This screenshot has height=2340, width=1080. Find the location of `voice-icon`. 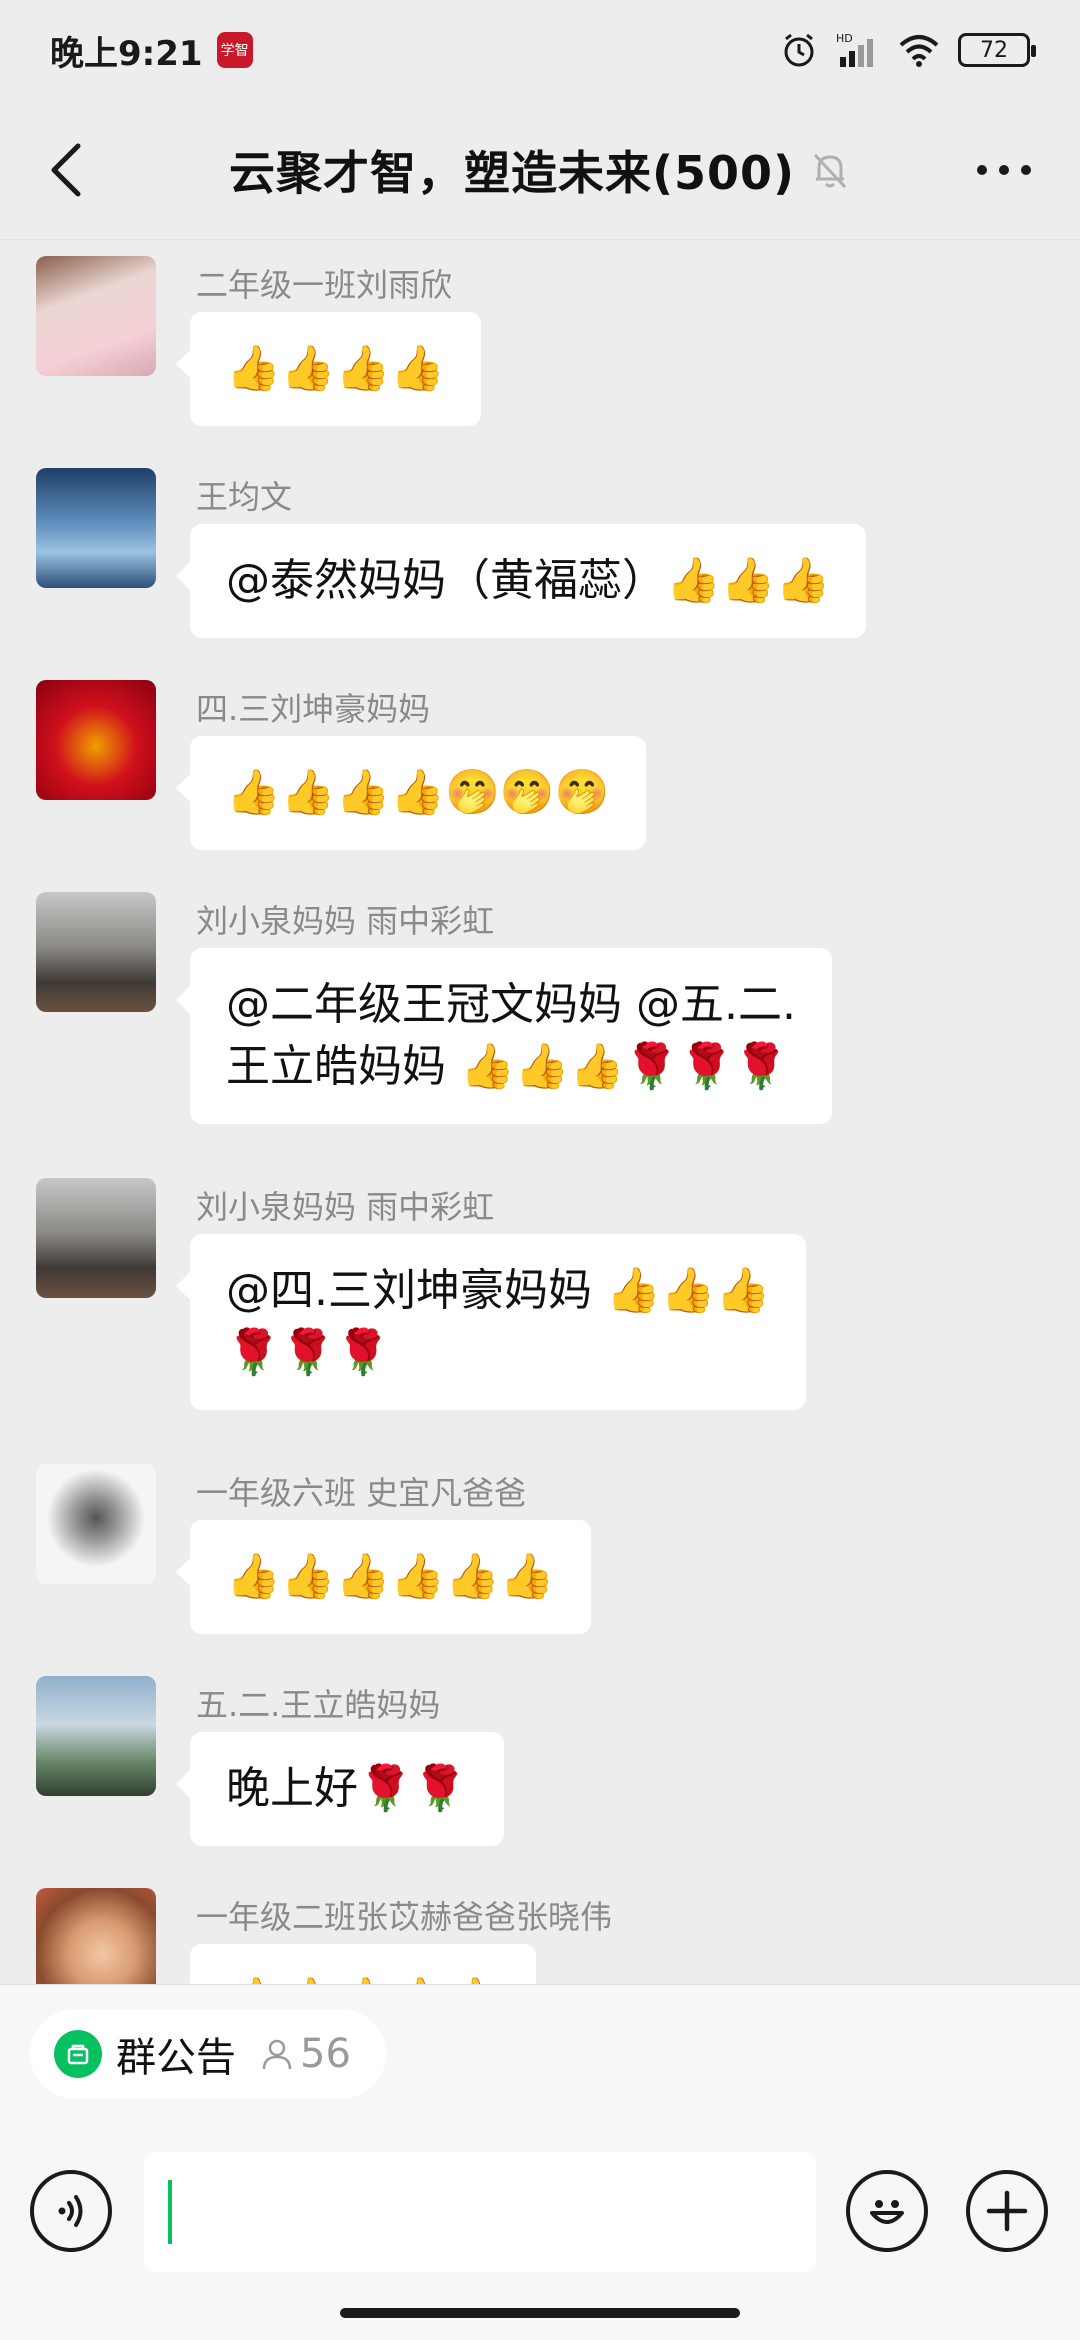

voice-icon is located at coordinates (70, 2211).